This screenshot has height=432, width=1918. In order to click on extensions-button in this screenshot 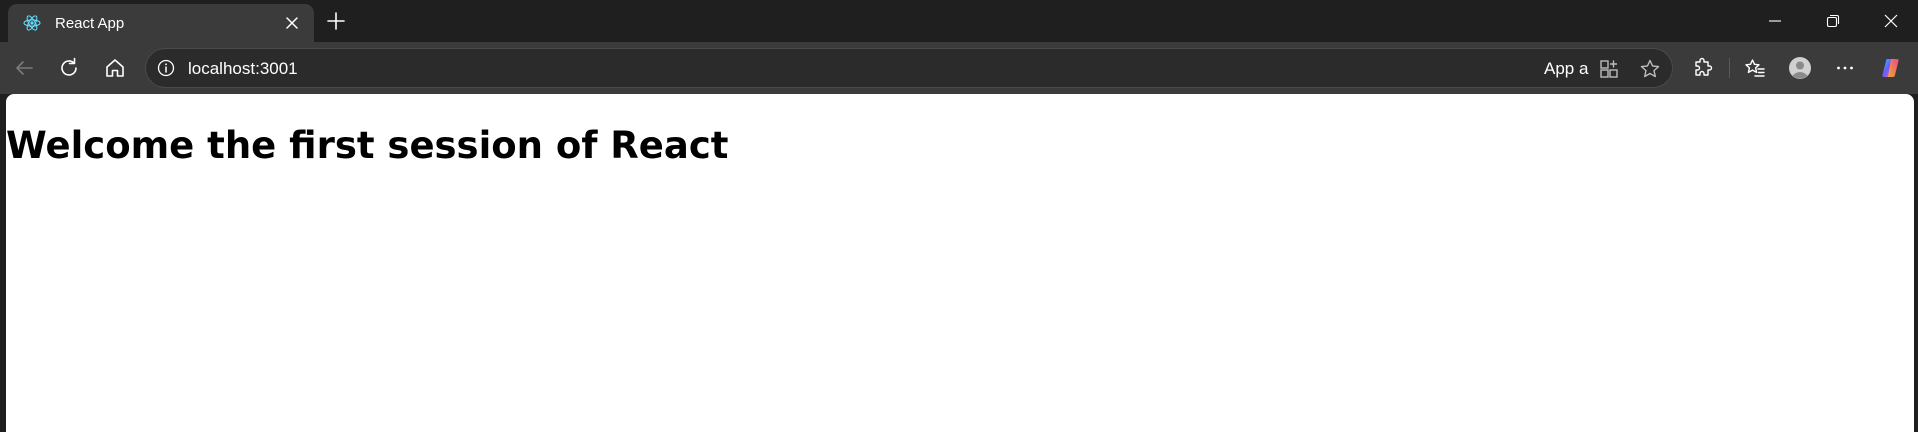, I will do `click(1703, 68)`.